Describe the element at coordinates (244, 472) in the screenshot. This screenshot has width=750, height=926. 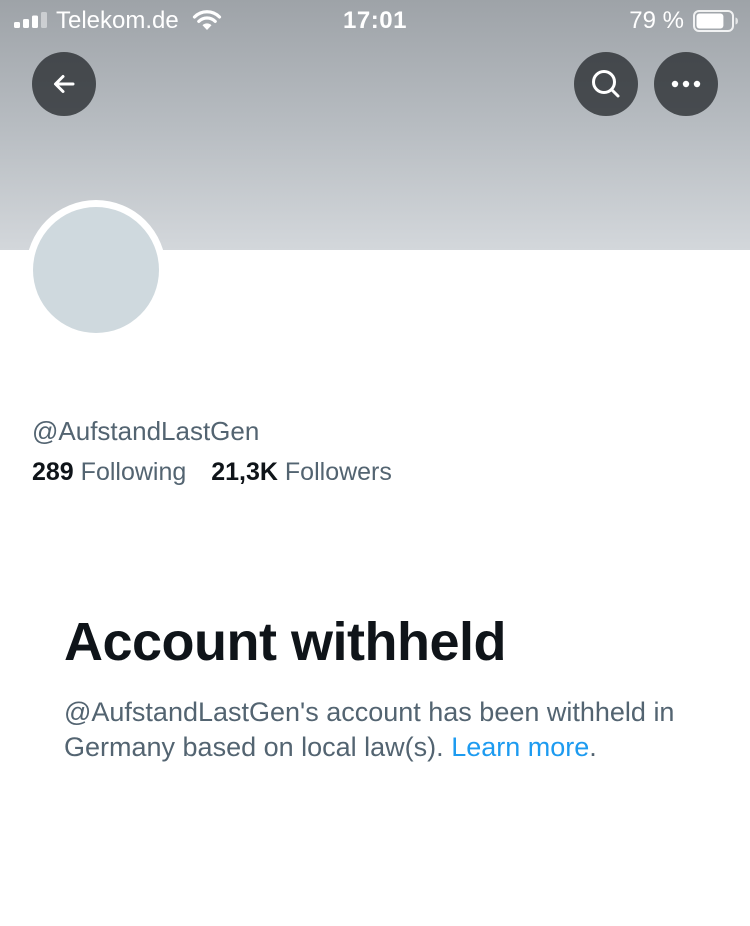
I see `followers-count: 21,3K` at that location.